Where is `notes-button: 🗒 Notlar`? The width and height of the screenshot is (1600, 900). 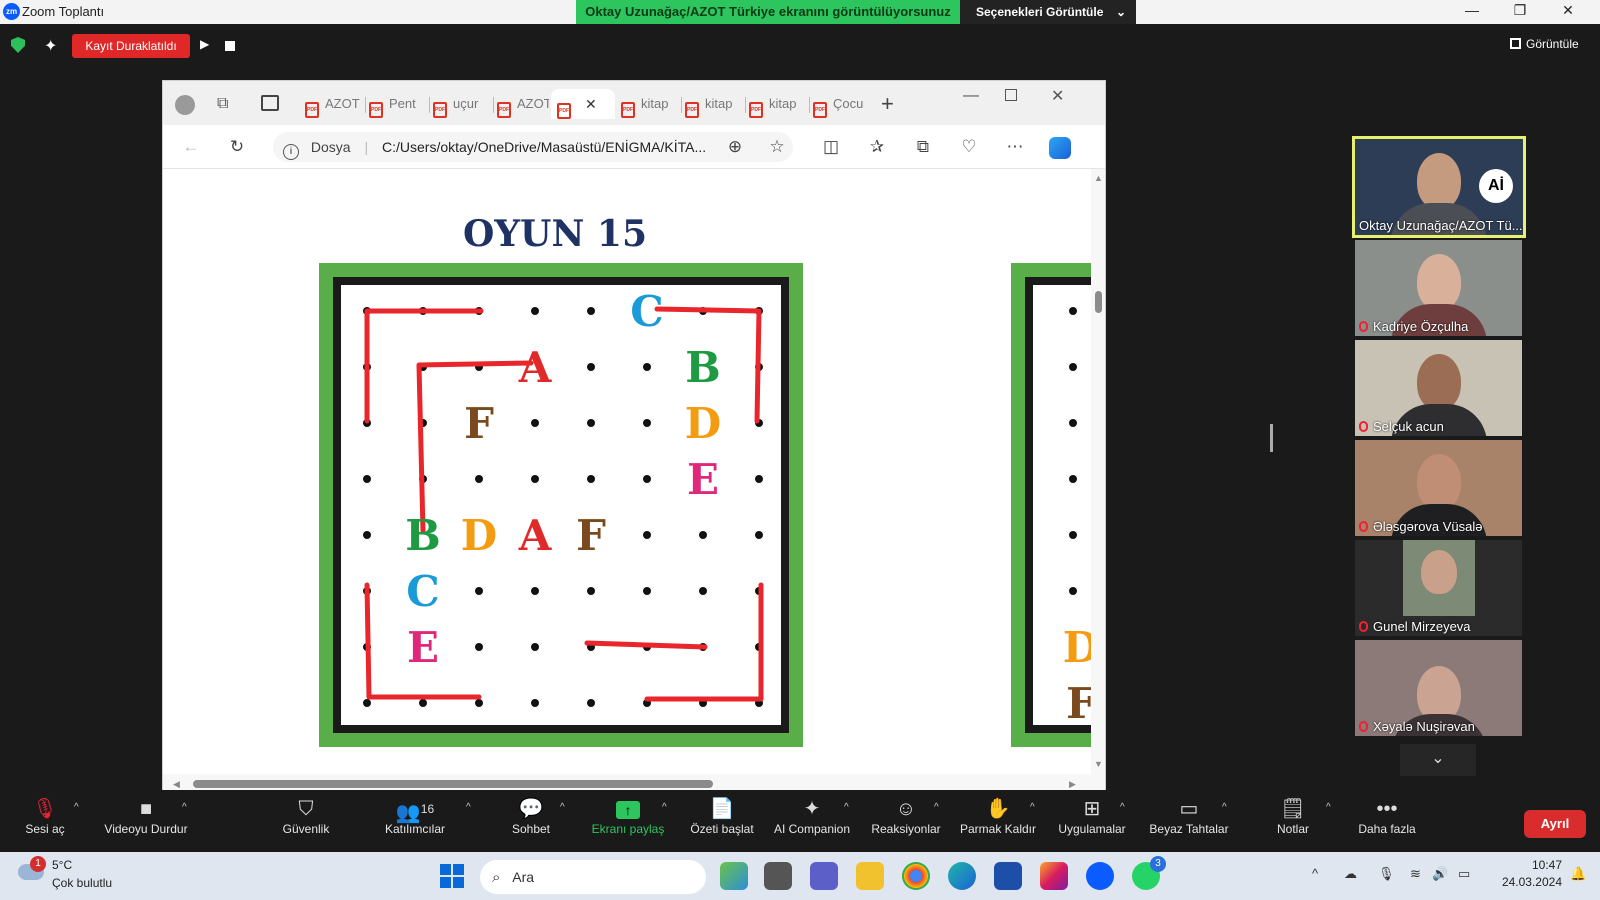
notes-button: 🗒 Notlar is located at coordinates (1293, 822).